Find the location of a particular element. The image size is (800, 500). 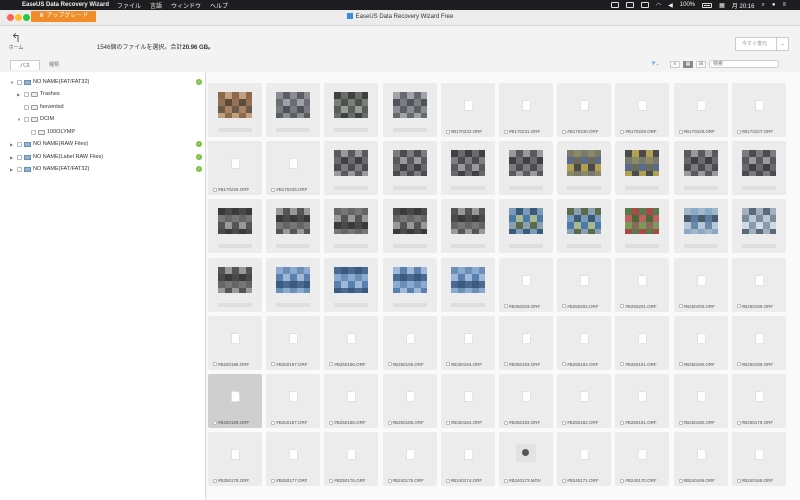

file-tile: #B250183.ORF is located at coordinates (526, 401).